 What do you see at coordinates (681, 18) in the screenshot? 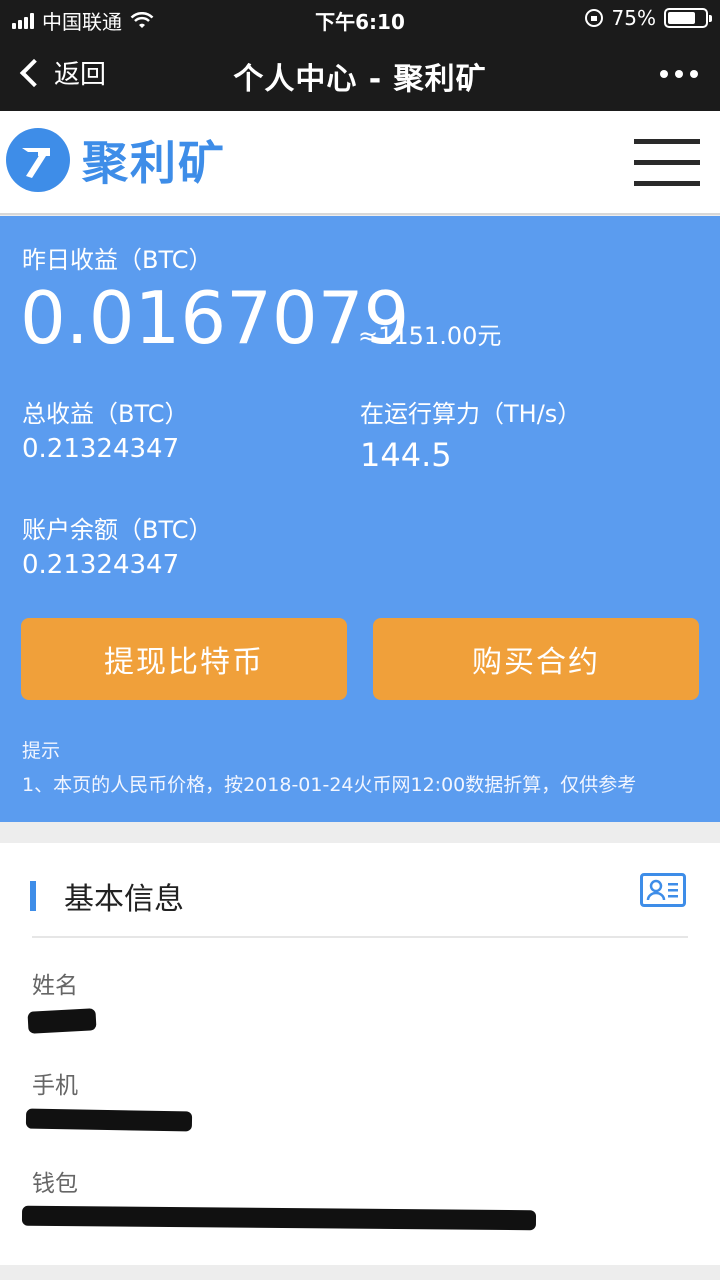
I see `battery-fill` at bounding box center [681, 18].